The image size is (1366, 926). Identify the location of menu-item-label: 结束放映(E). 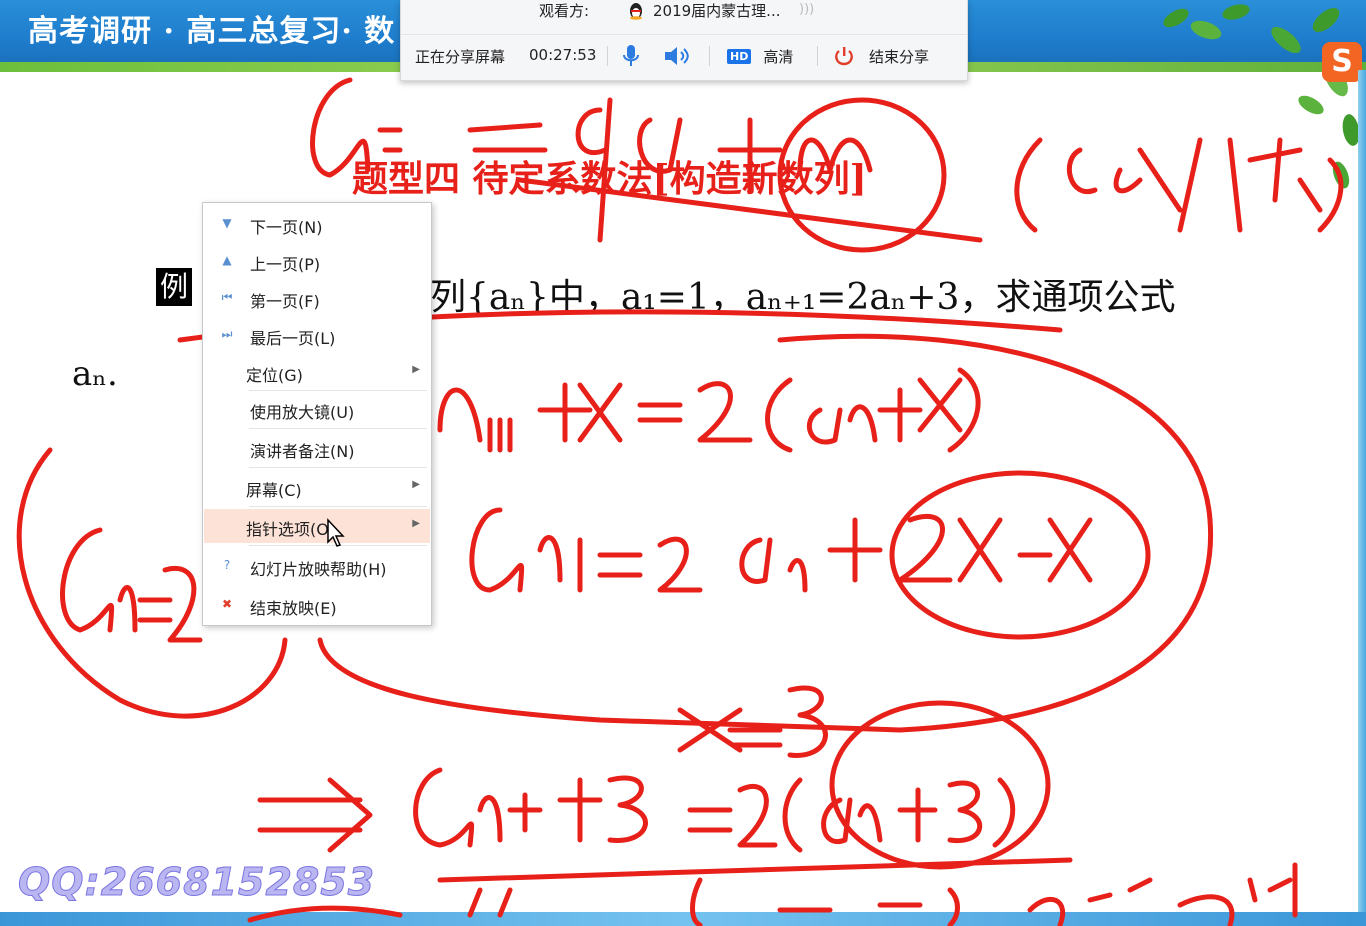
(293, 608).